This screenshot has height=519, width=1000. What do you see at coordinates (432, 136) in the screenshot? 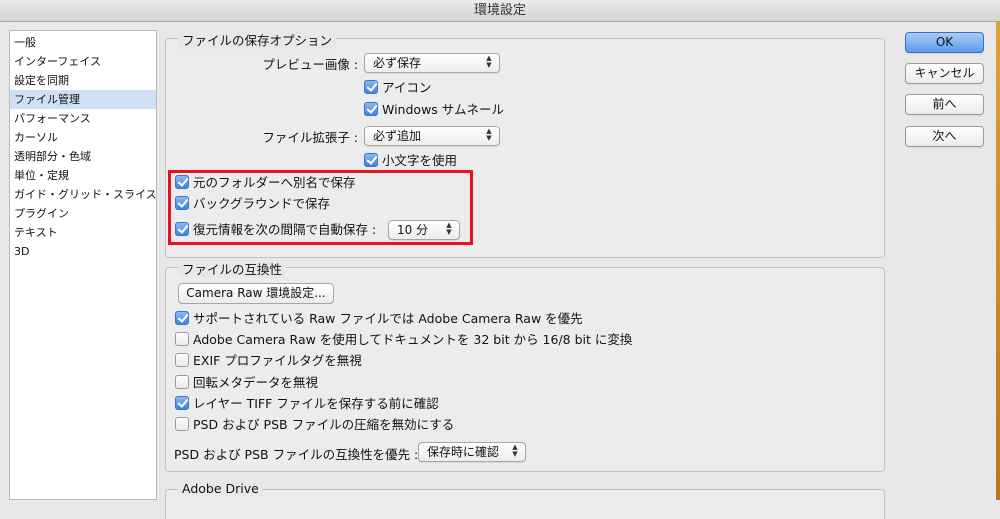
I see `extension-select: 必ず追加 ▲ ▼` at bounding box center [432, 136].